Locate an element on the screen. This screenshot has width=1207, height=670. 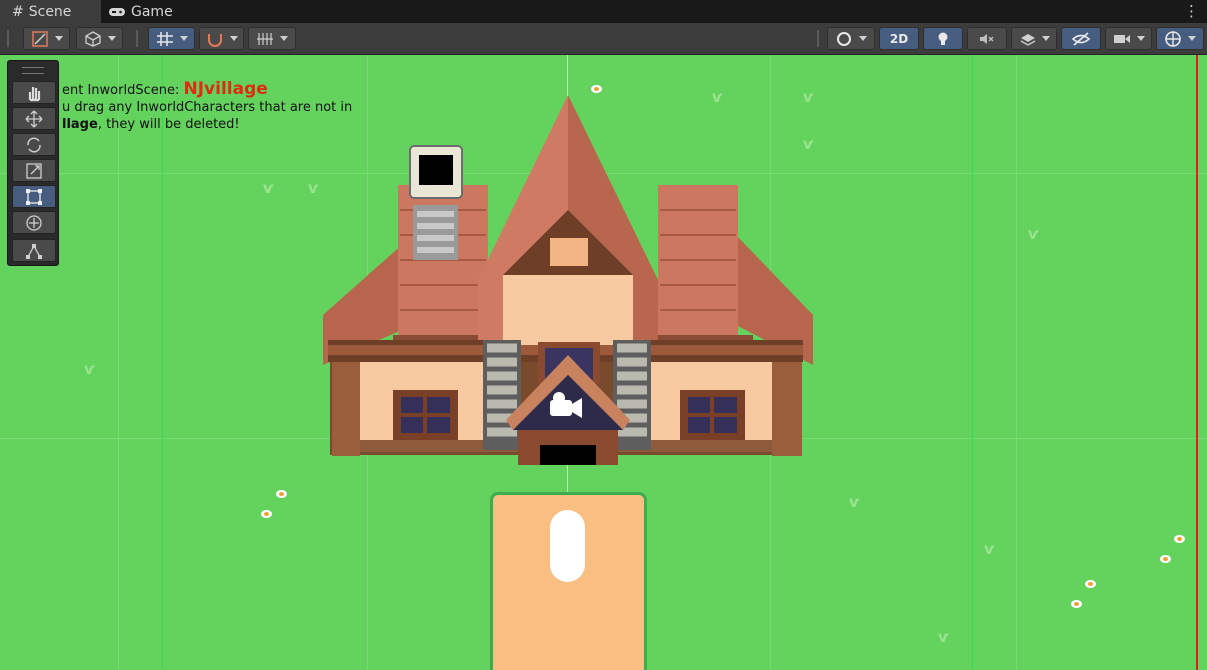
scale-icon is located at coordinates (34, 170).